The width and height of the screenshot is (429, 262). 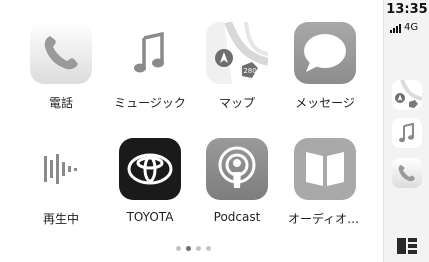 What do you see at coordinates (237, 169) in the screenshot?
I see `podcast-icon` at bounding box center [237, 169].